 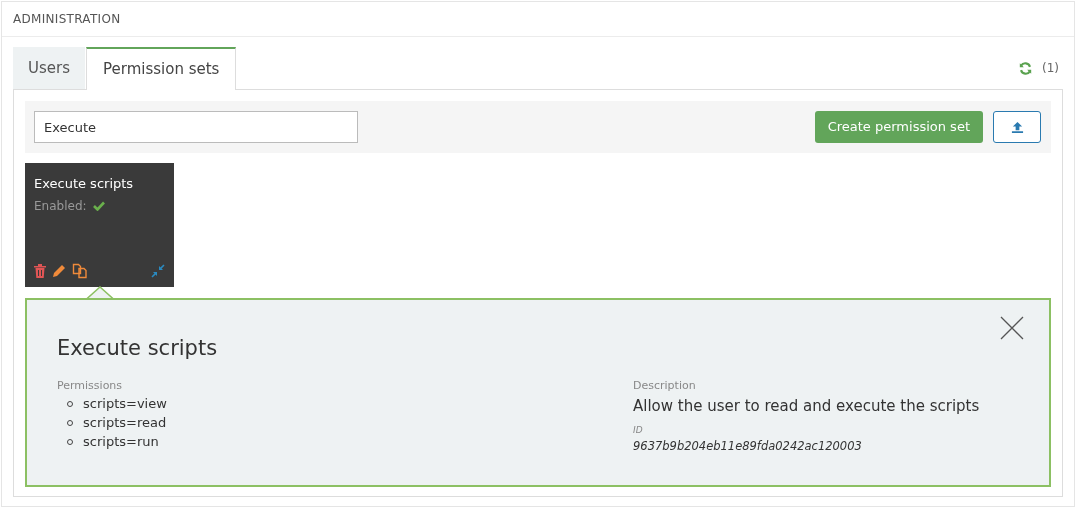 I want to click on tab: Permission sets, so click(x=161, y=68).